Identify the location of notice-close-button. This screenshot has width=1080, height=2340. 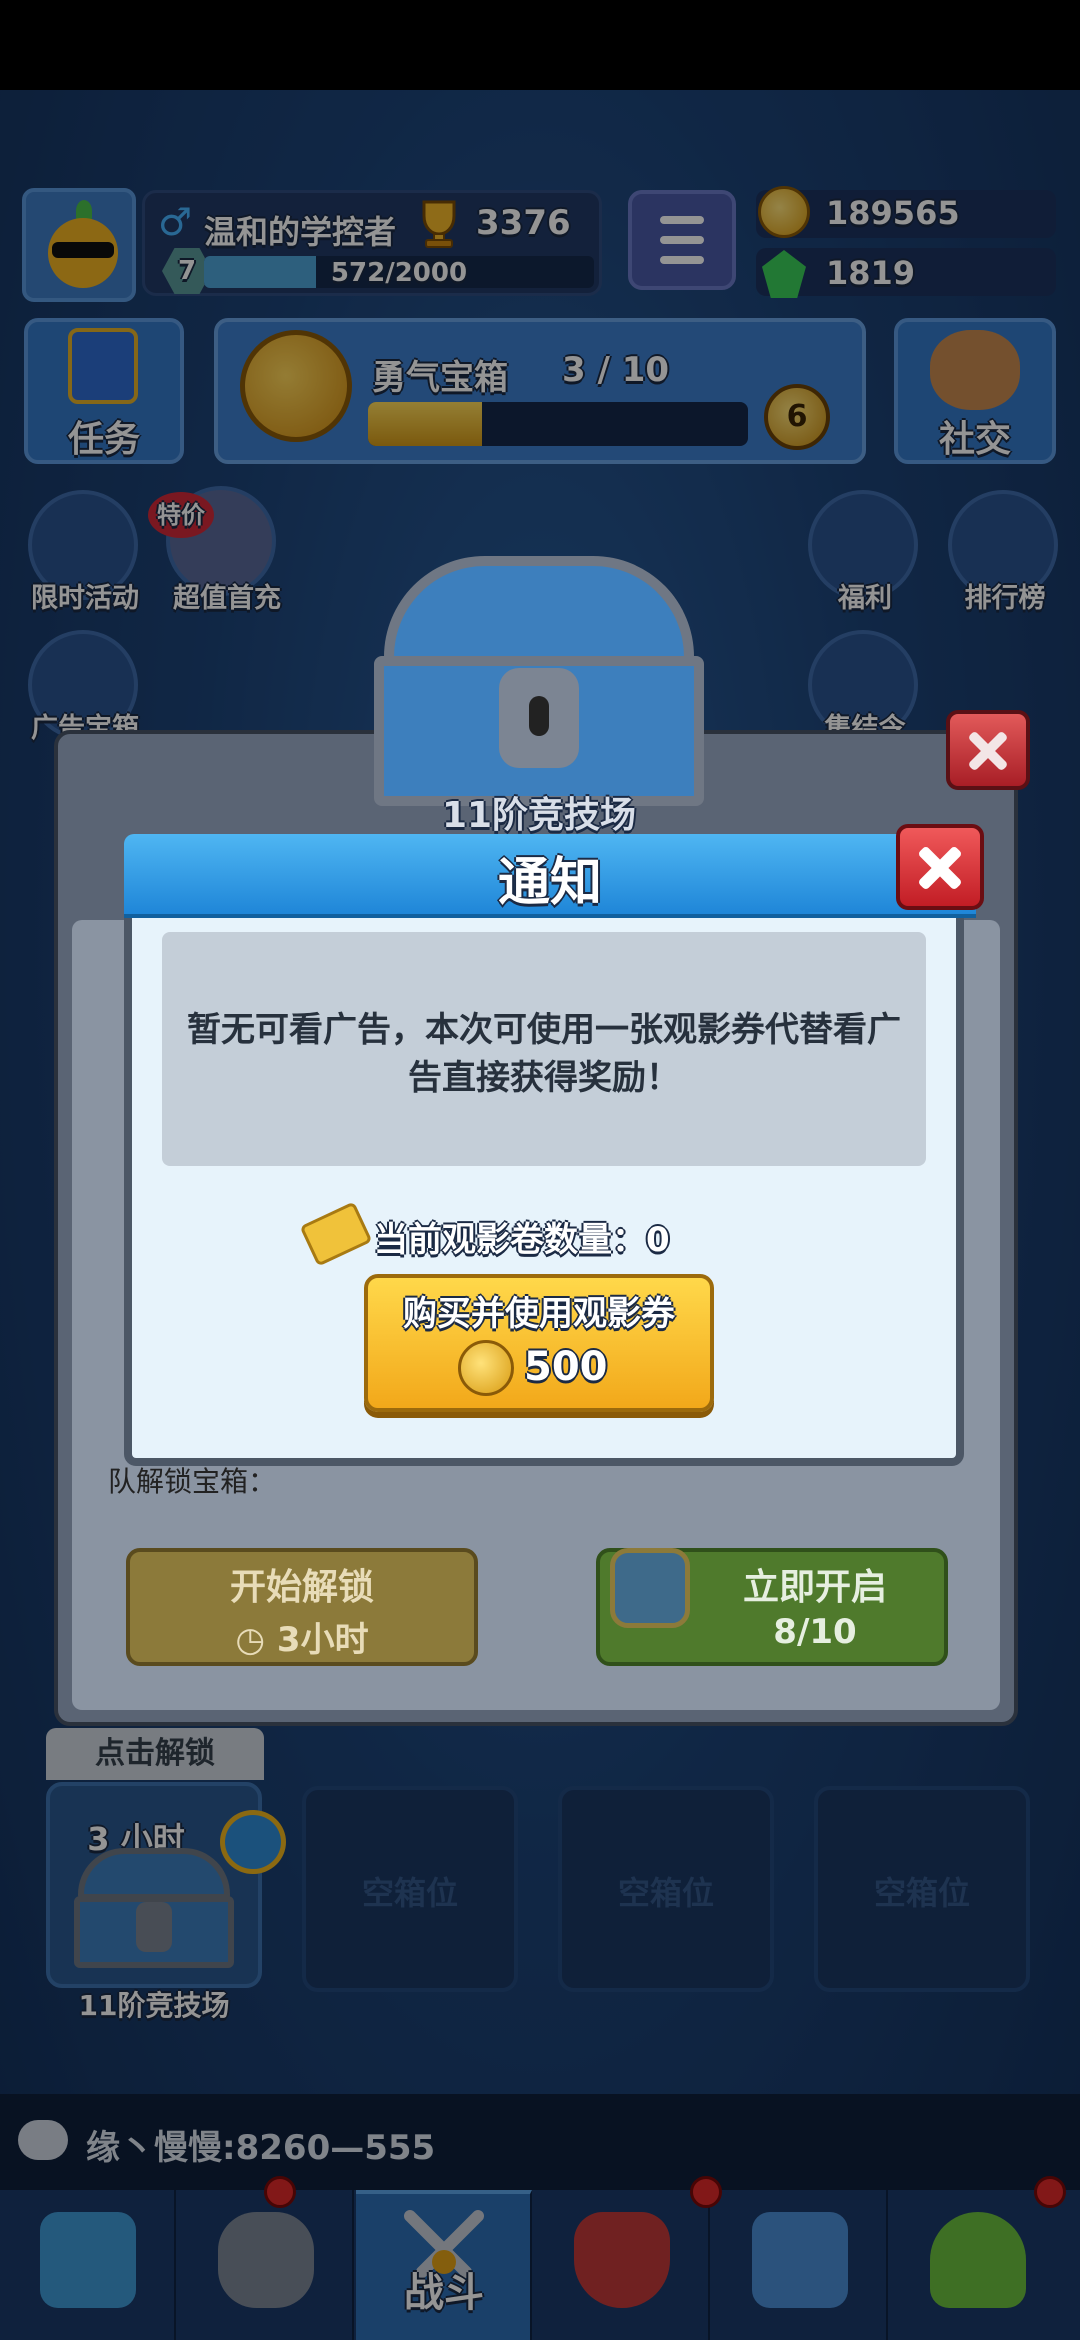
(940, 867).